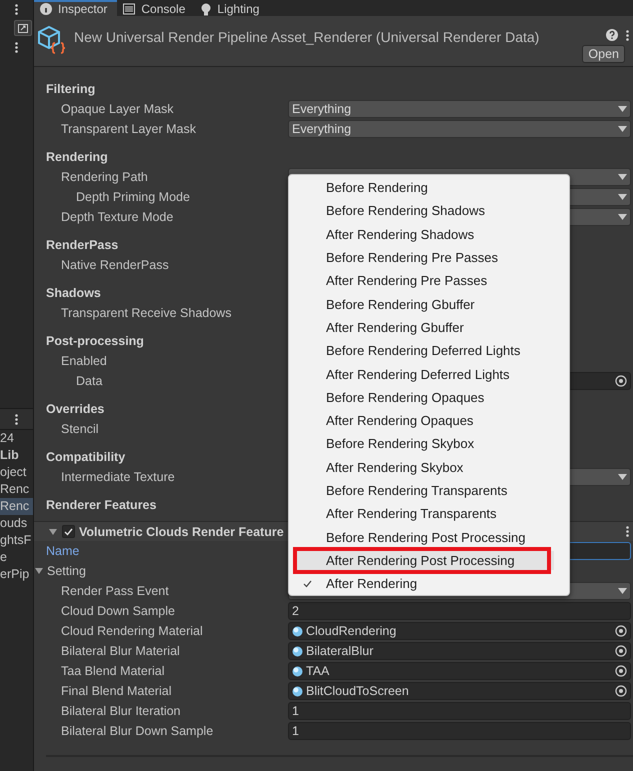 Image resolution: width=633 pixels, height=771 pixels. I want to click on menu-item: Before Rendering Opaques, so click(421, 397).